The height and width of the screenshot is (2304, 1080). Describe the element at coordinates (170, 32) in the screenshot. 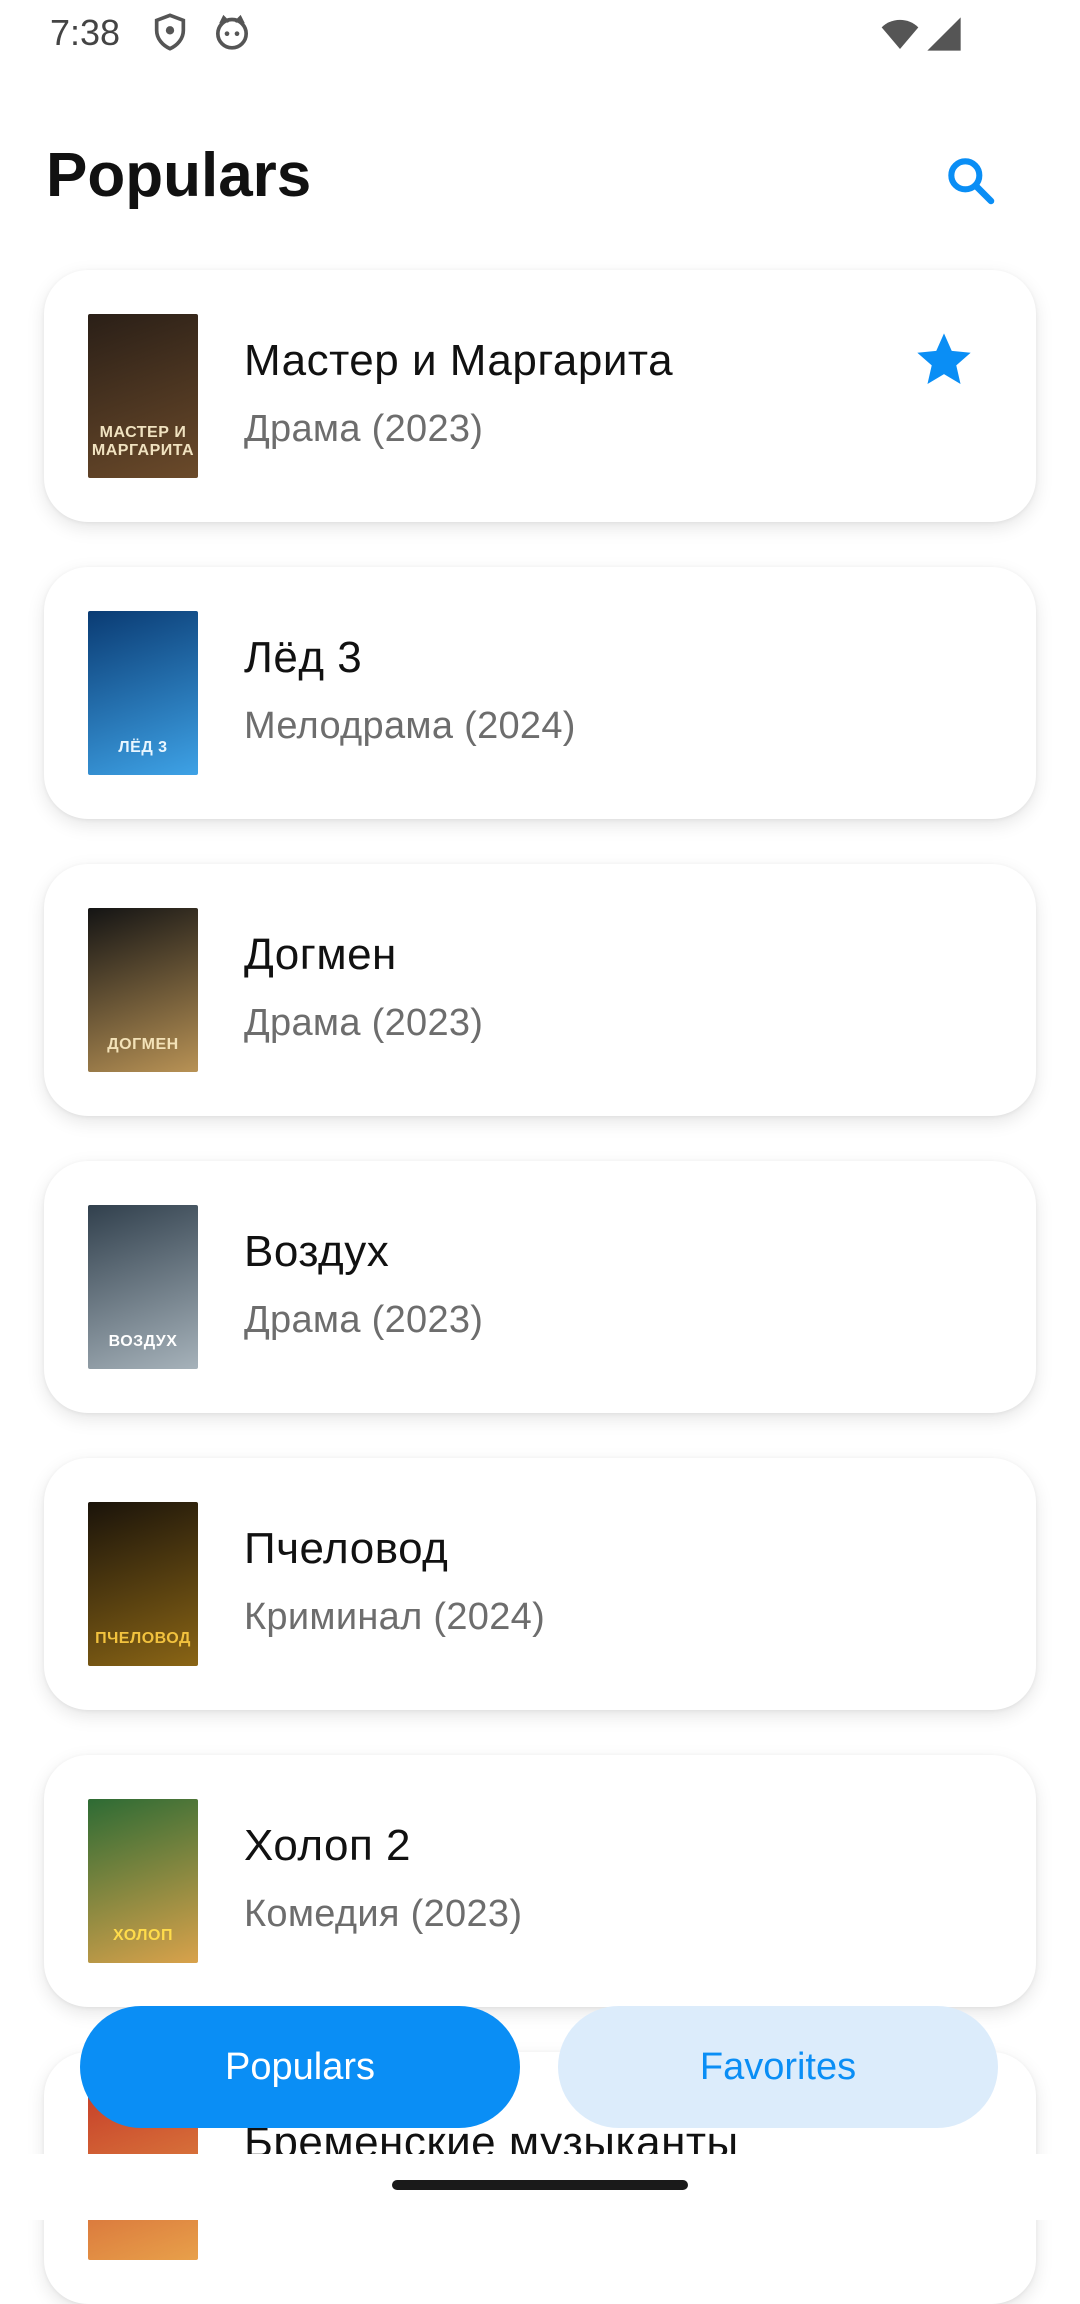

I see `shield-icon` at that location.